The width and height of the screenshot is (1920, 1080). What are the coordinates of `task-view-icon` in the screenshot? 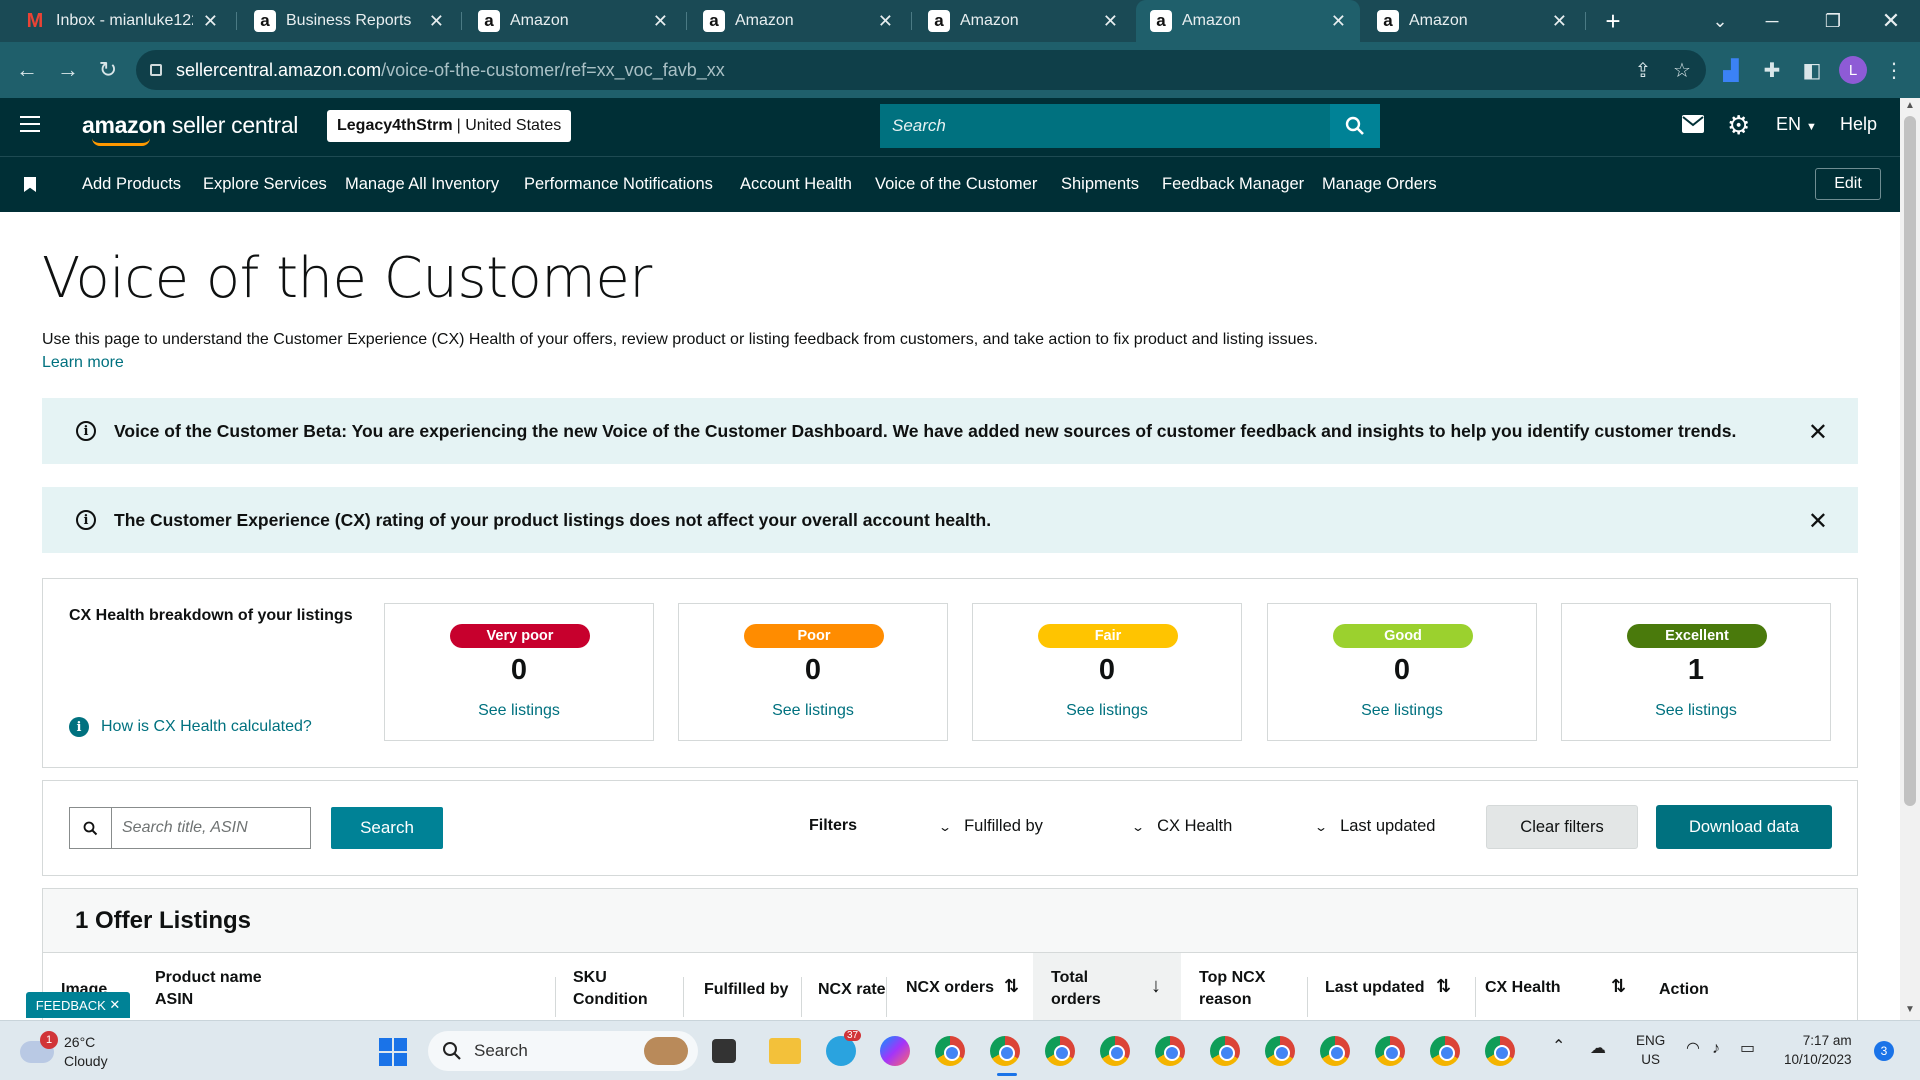 It's located at (724, 1051).